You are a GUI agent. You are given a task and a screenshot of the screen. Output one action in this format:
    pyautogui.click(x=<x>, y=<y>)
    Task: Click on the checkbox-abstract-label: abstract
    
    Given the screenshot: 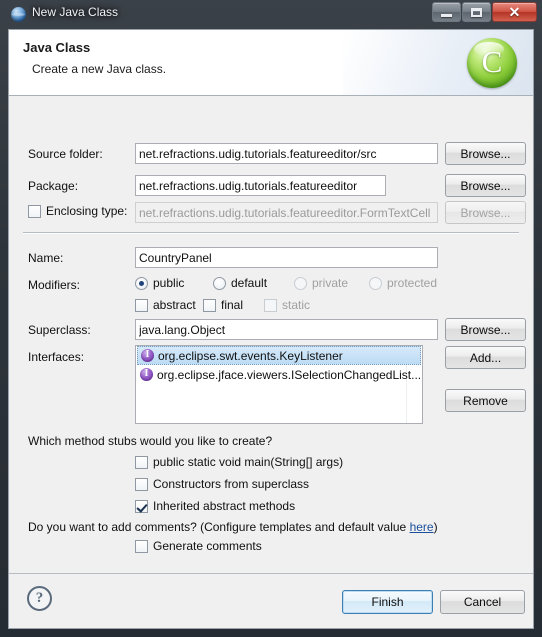 What is the action you would take?
    pyautogui.click(x=174, y=305)
    